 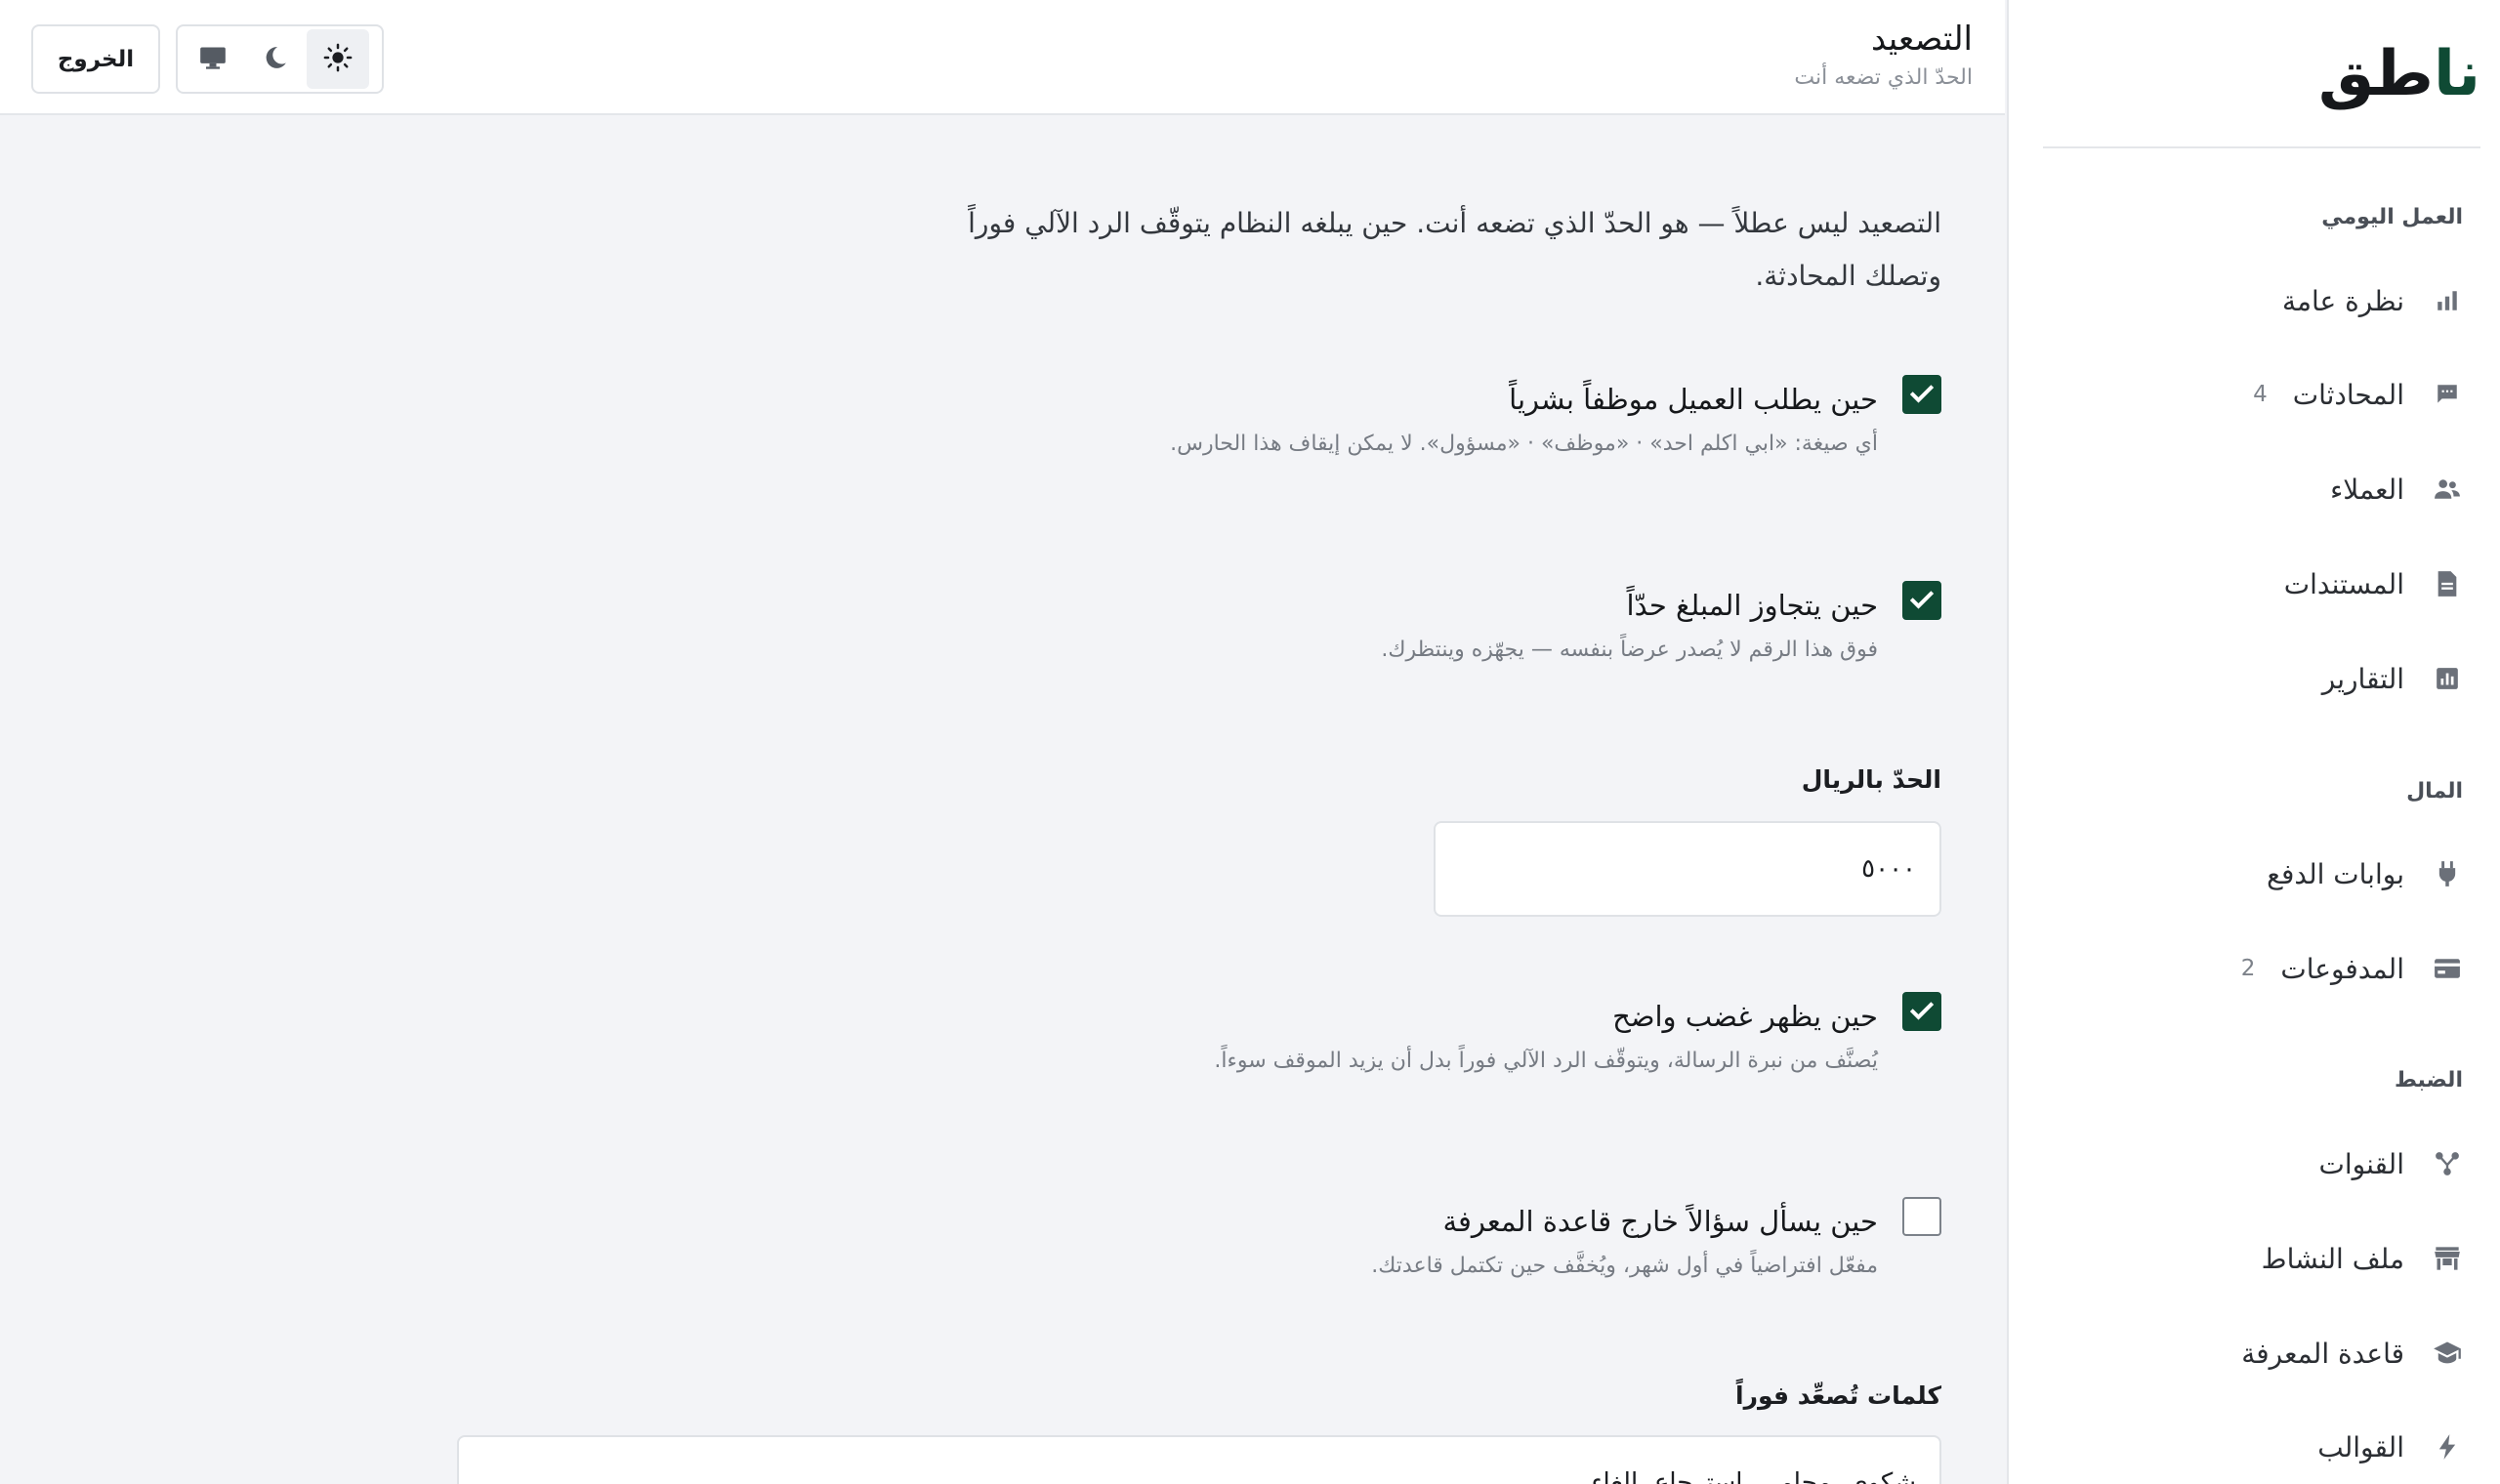 What do you see at coordinates (2448, 969) in the screenshot?
I see `credit-card-icon` at bounding box center [2448, 969].